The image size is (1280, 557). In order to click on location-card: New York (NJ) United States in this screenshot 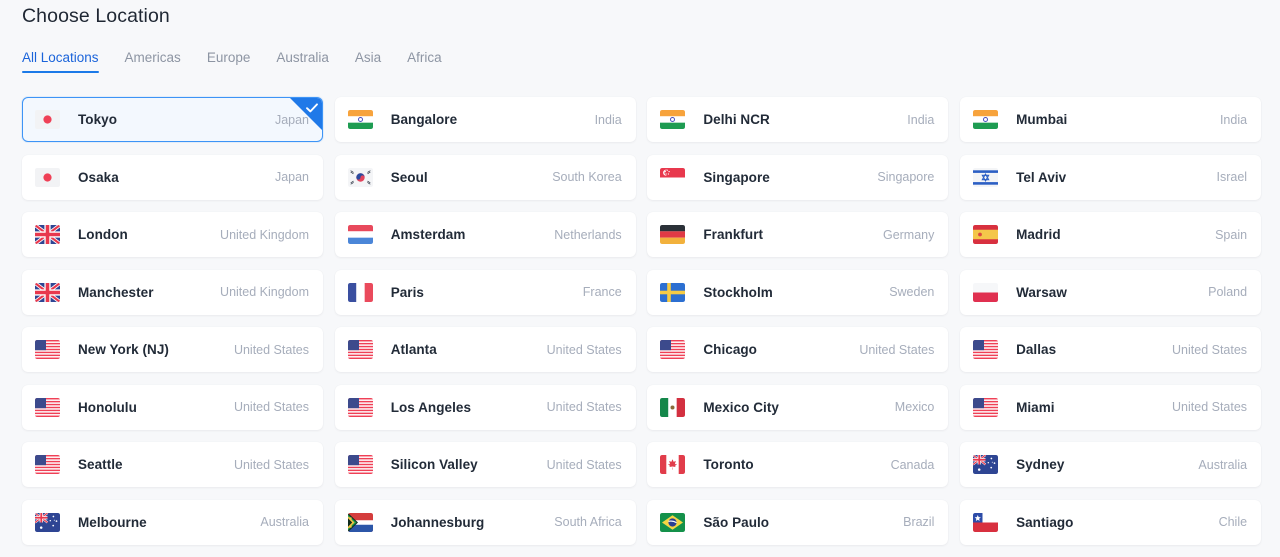, I will do `click(172, 349)`.